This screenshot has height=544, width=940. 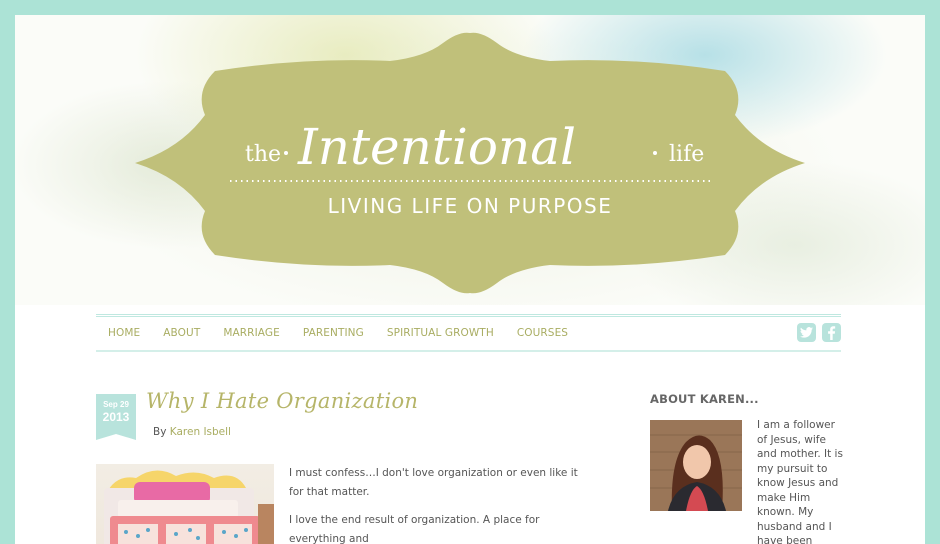 What do you see at coordinates (178, 509) in the screenshot?
I see `machine-body` at bounding box center [178, 509].